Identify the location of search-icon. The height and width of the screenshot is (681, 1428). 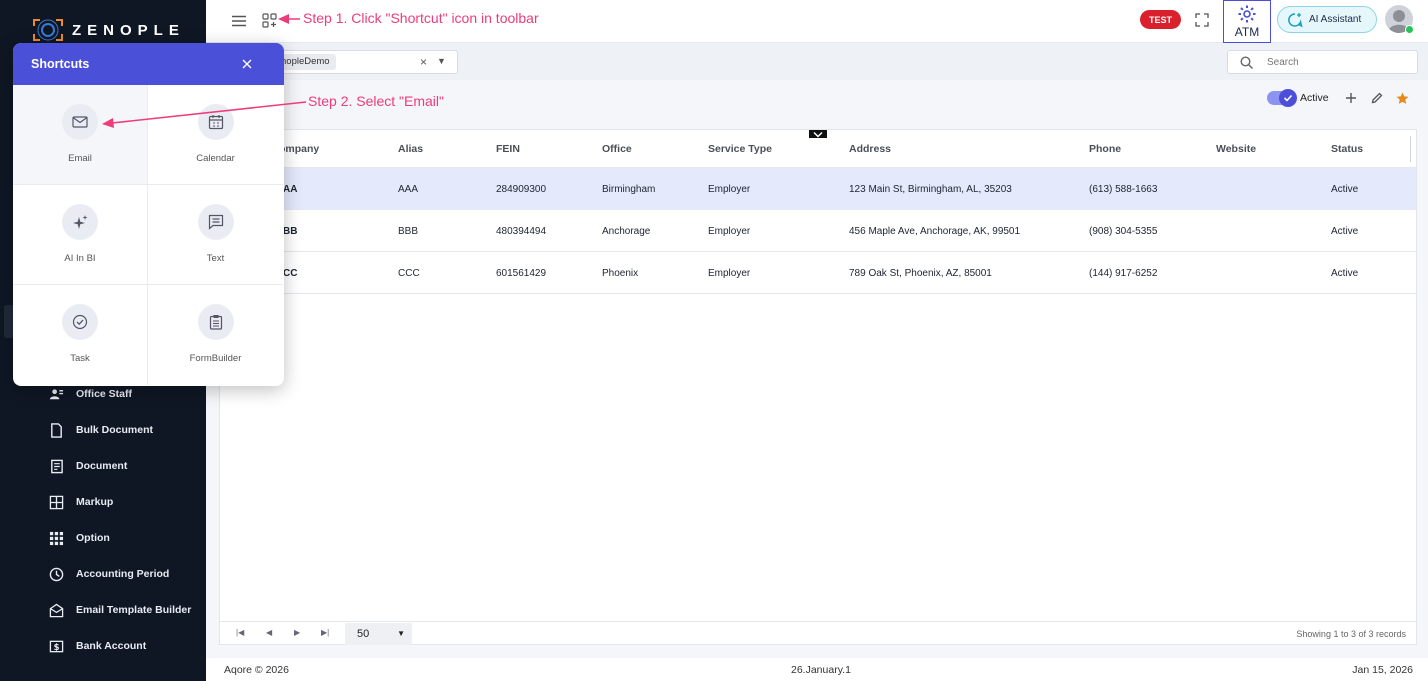
(1246, 62).